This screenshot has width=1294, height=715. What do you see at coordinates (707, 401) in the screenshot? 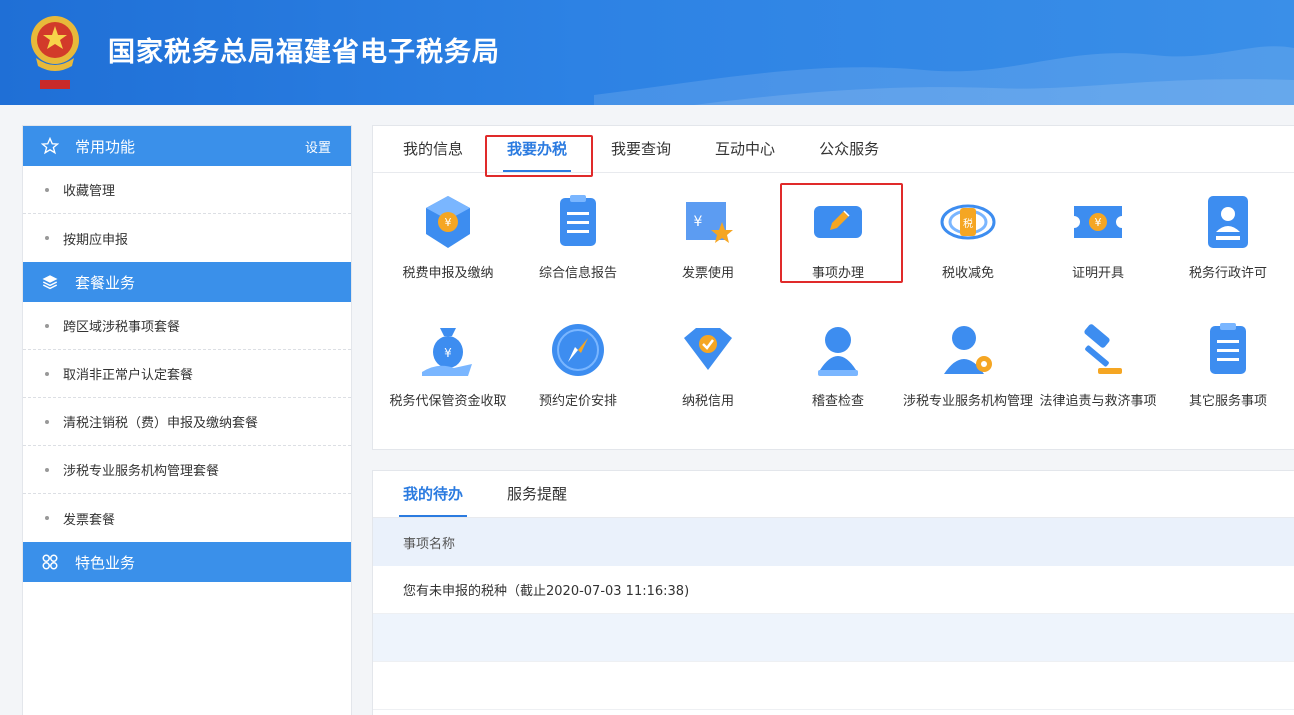
I see `function-label: 纳税信用` at bounding box center [707, 401].